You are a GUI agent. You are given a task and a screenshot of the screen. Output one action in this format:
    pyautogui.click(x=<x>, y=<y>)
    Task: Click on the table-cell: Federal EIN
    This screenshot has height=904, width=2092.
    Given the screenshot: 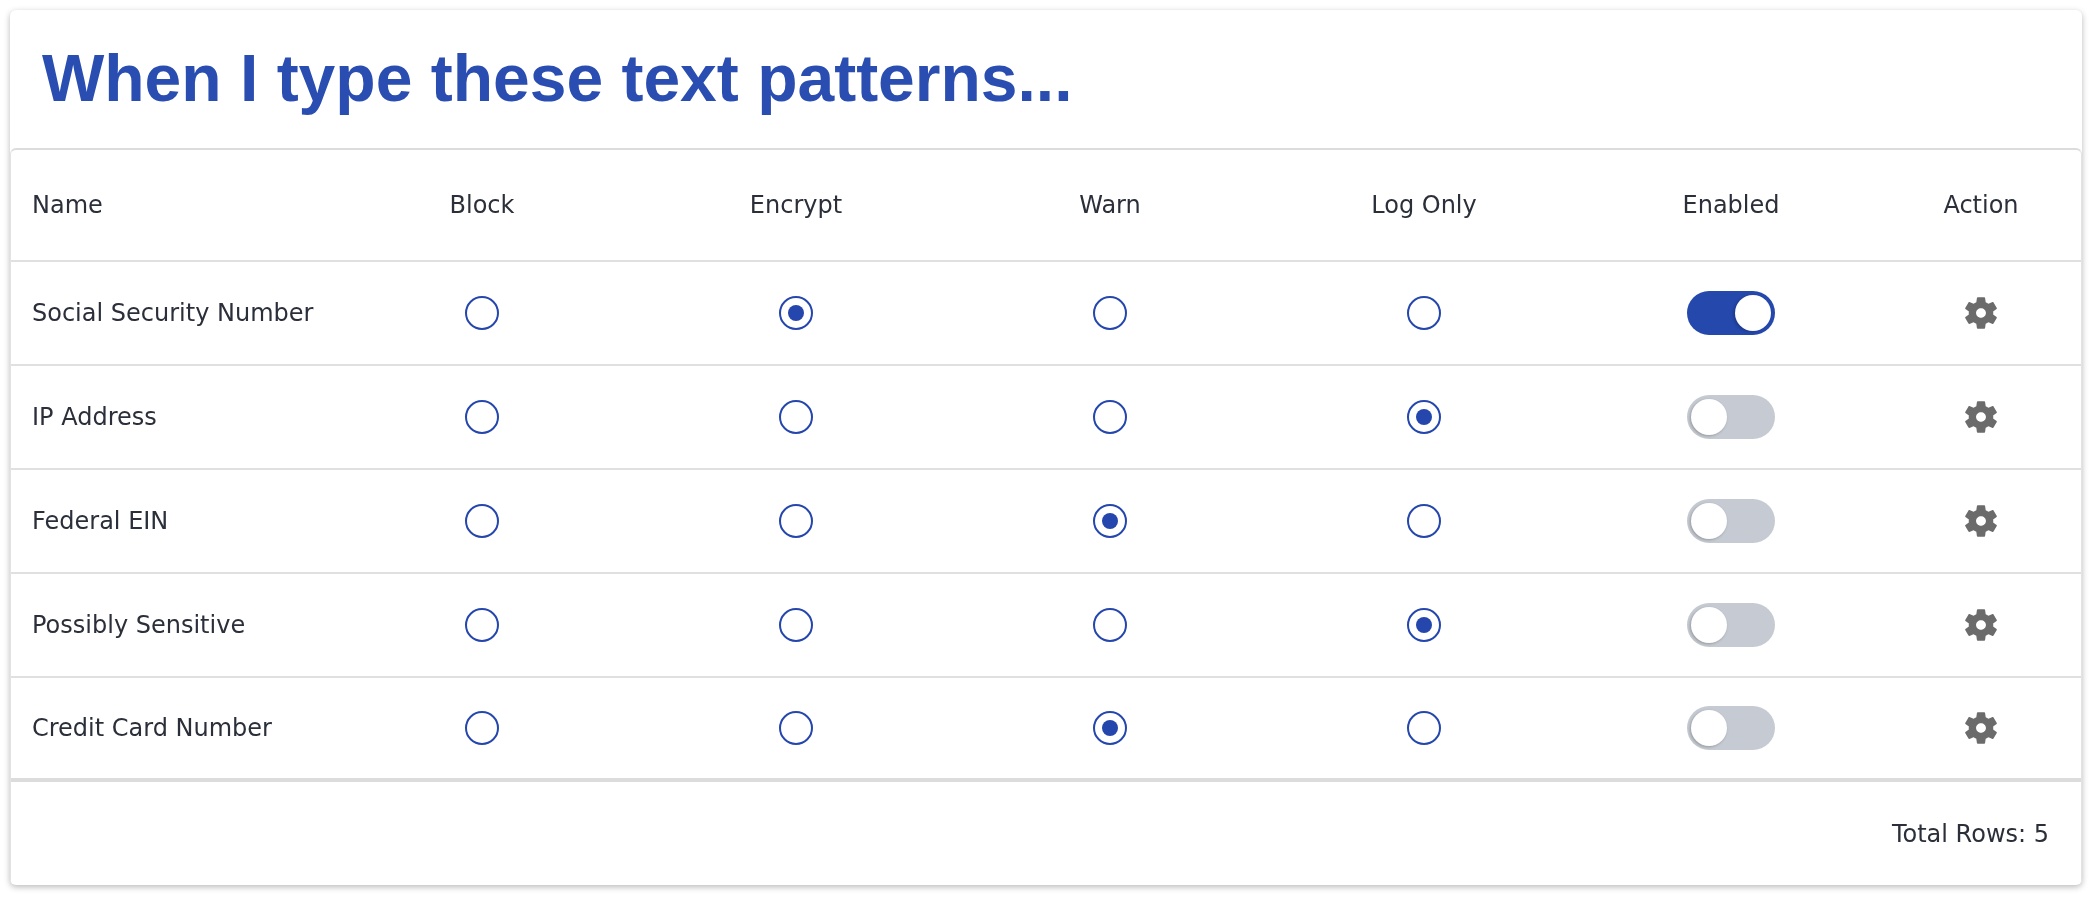 What is the action you would take?
    pyautogui.click(x=100, y=521)
    